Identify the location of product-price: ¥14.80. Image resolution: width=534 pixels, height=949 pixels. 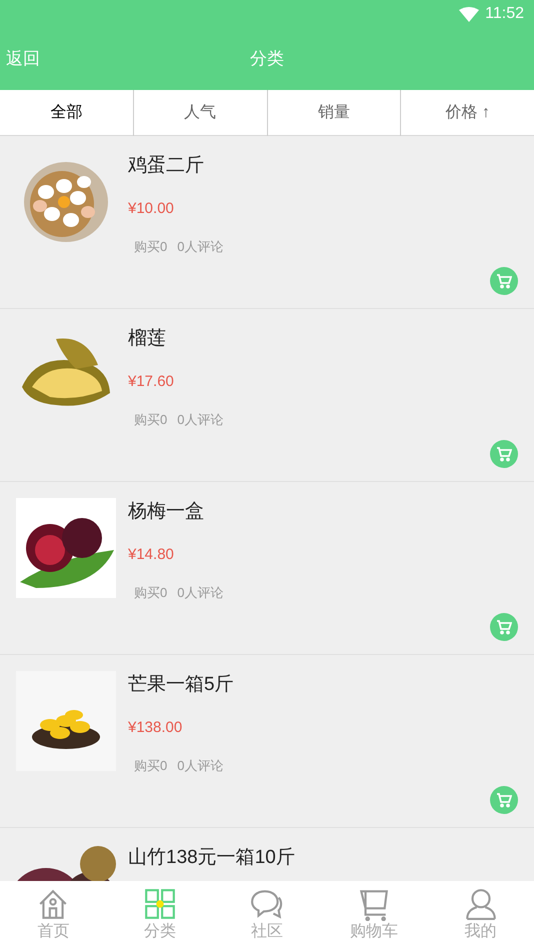
(151, 555).